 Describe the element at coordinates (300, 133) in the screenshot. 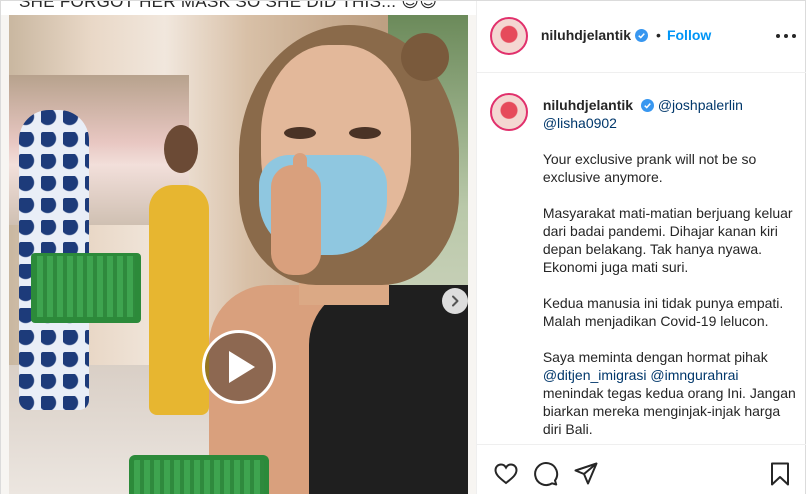

I see `woman-eye-left` at that location.